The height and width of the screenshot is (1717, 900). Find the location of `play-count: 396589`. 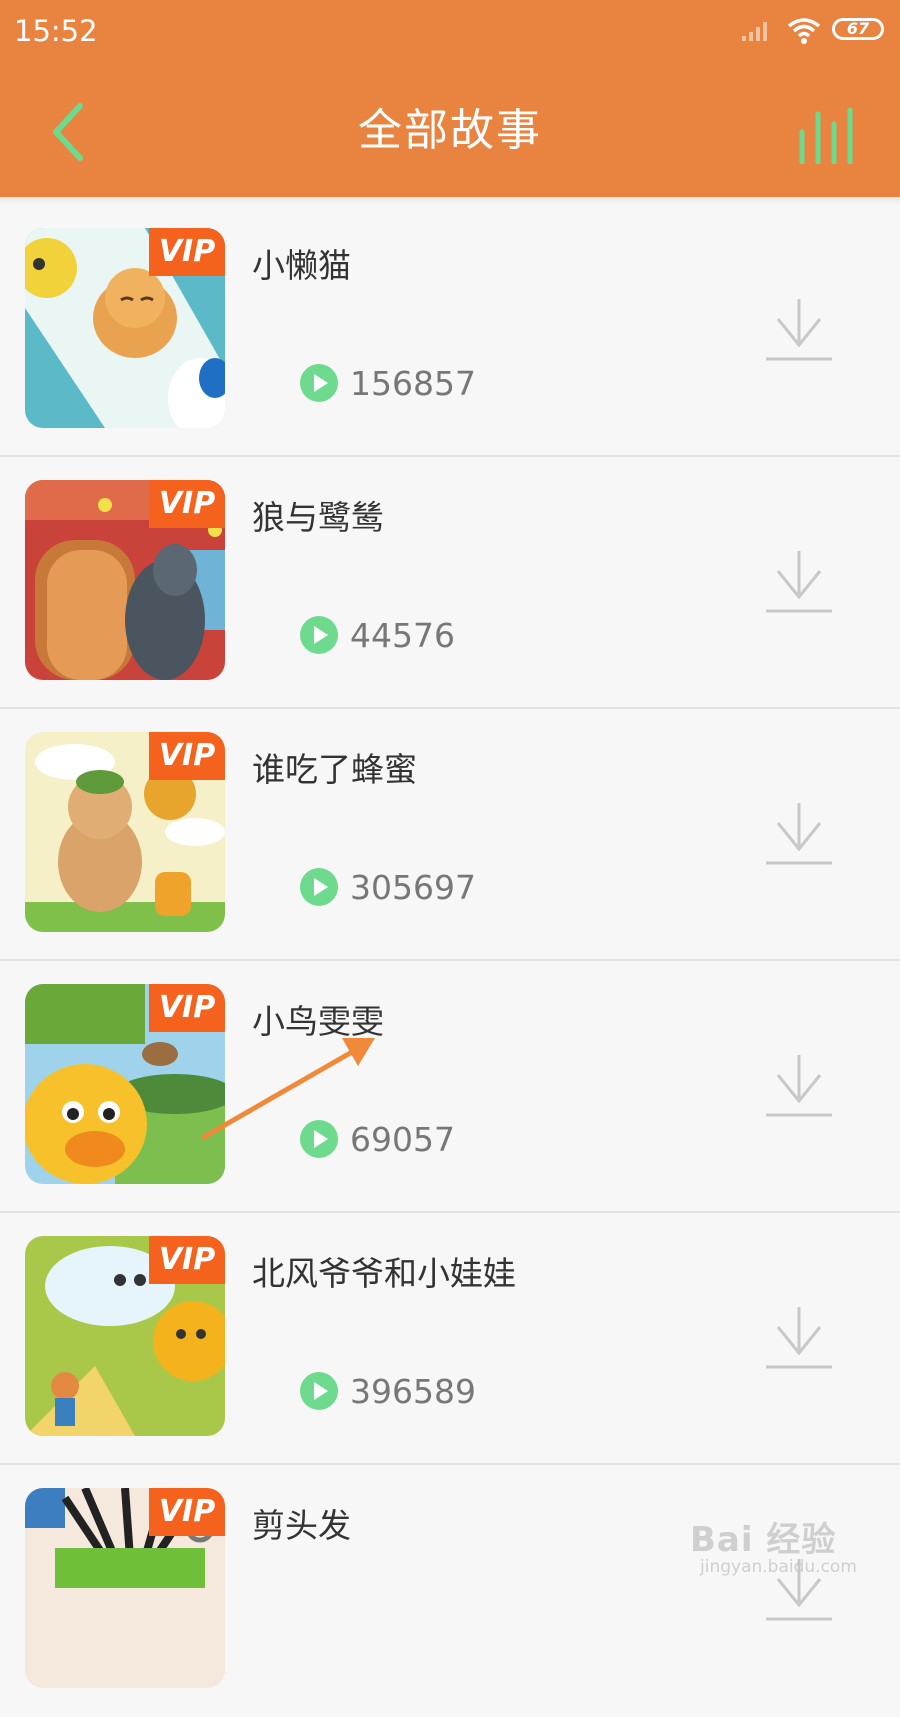

play-count: 396589 is located at coordinates (388, 1391).